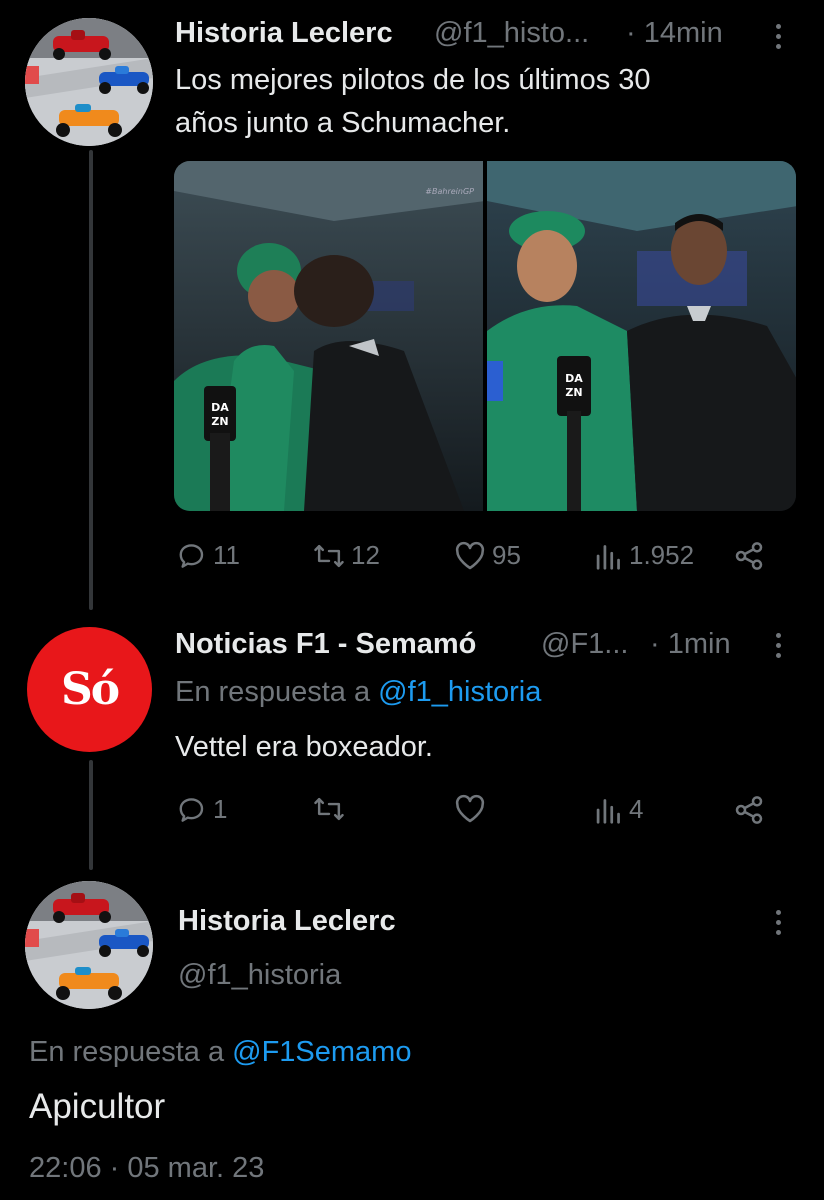  I want to click on smiling-drivers-photo-image: DA ZN, so click(641, 336).